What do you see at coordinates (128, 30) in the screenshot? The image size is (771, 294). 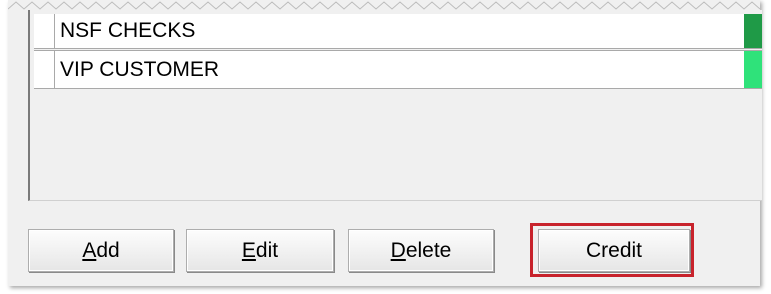 I see `list-item-label: NSF CHECKS` at bounding box center [128, 30].